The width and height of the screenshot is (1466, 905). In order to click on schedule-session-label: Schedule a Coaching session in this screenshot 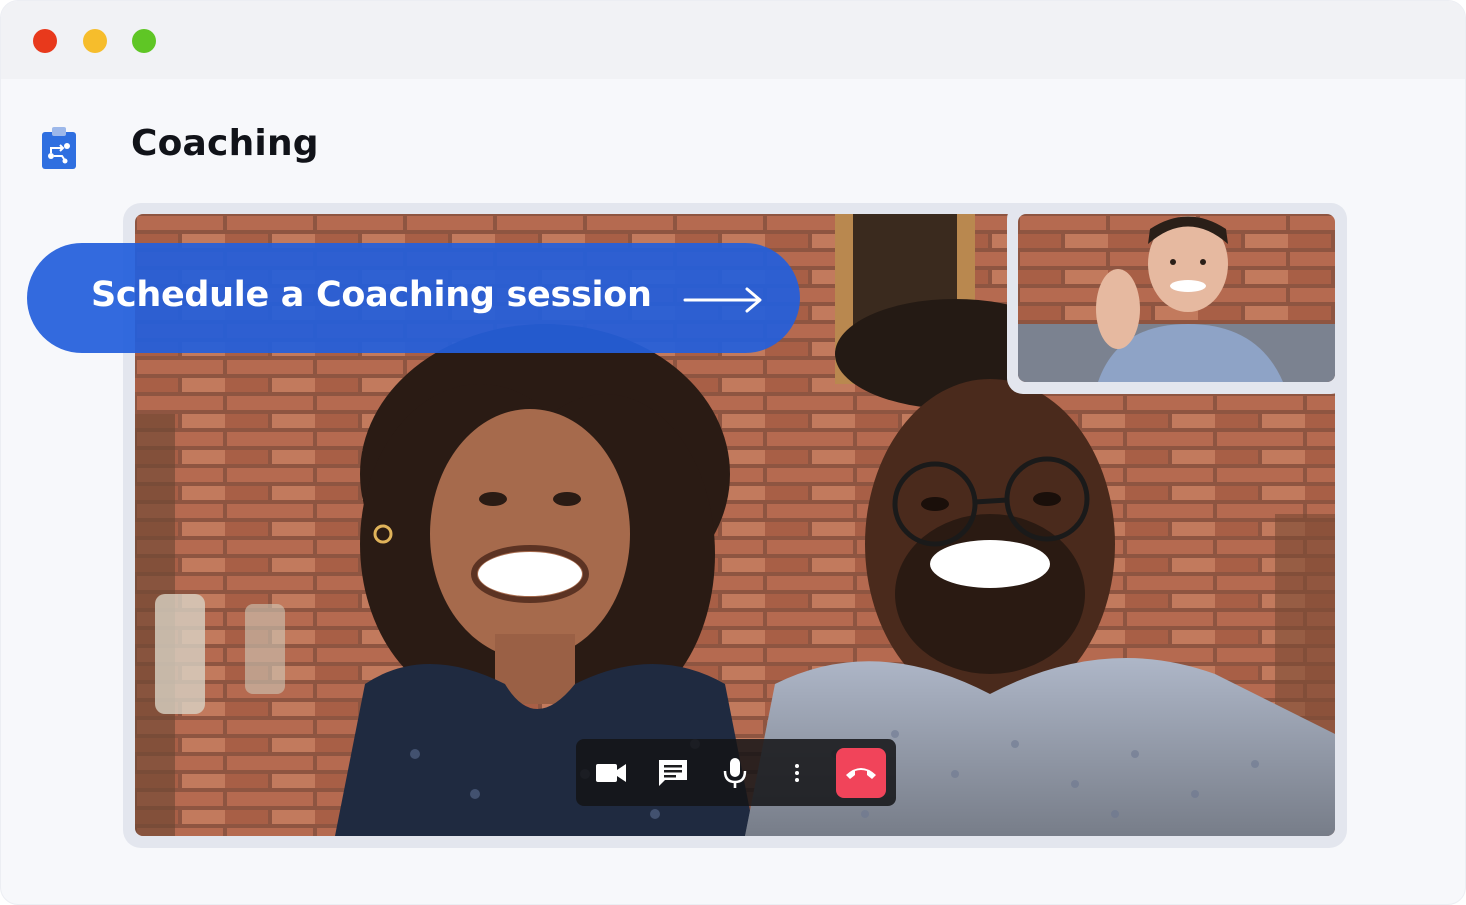, I will do `click(371, 295)`.